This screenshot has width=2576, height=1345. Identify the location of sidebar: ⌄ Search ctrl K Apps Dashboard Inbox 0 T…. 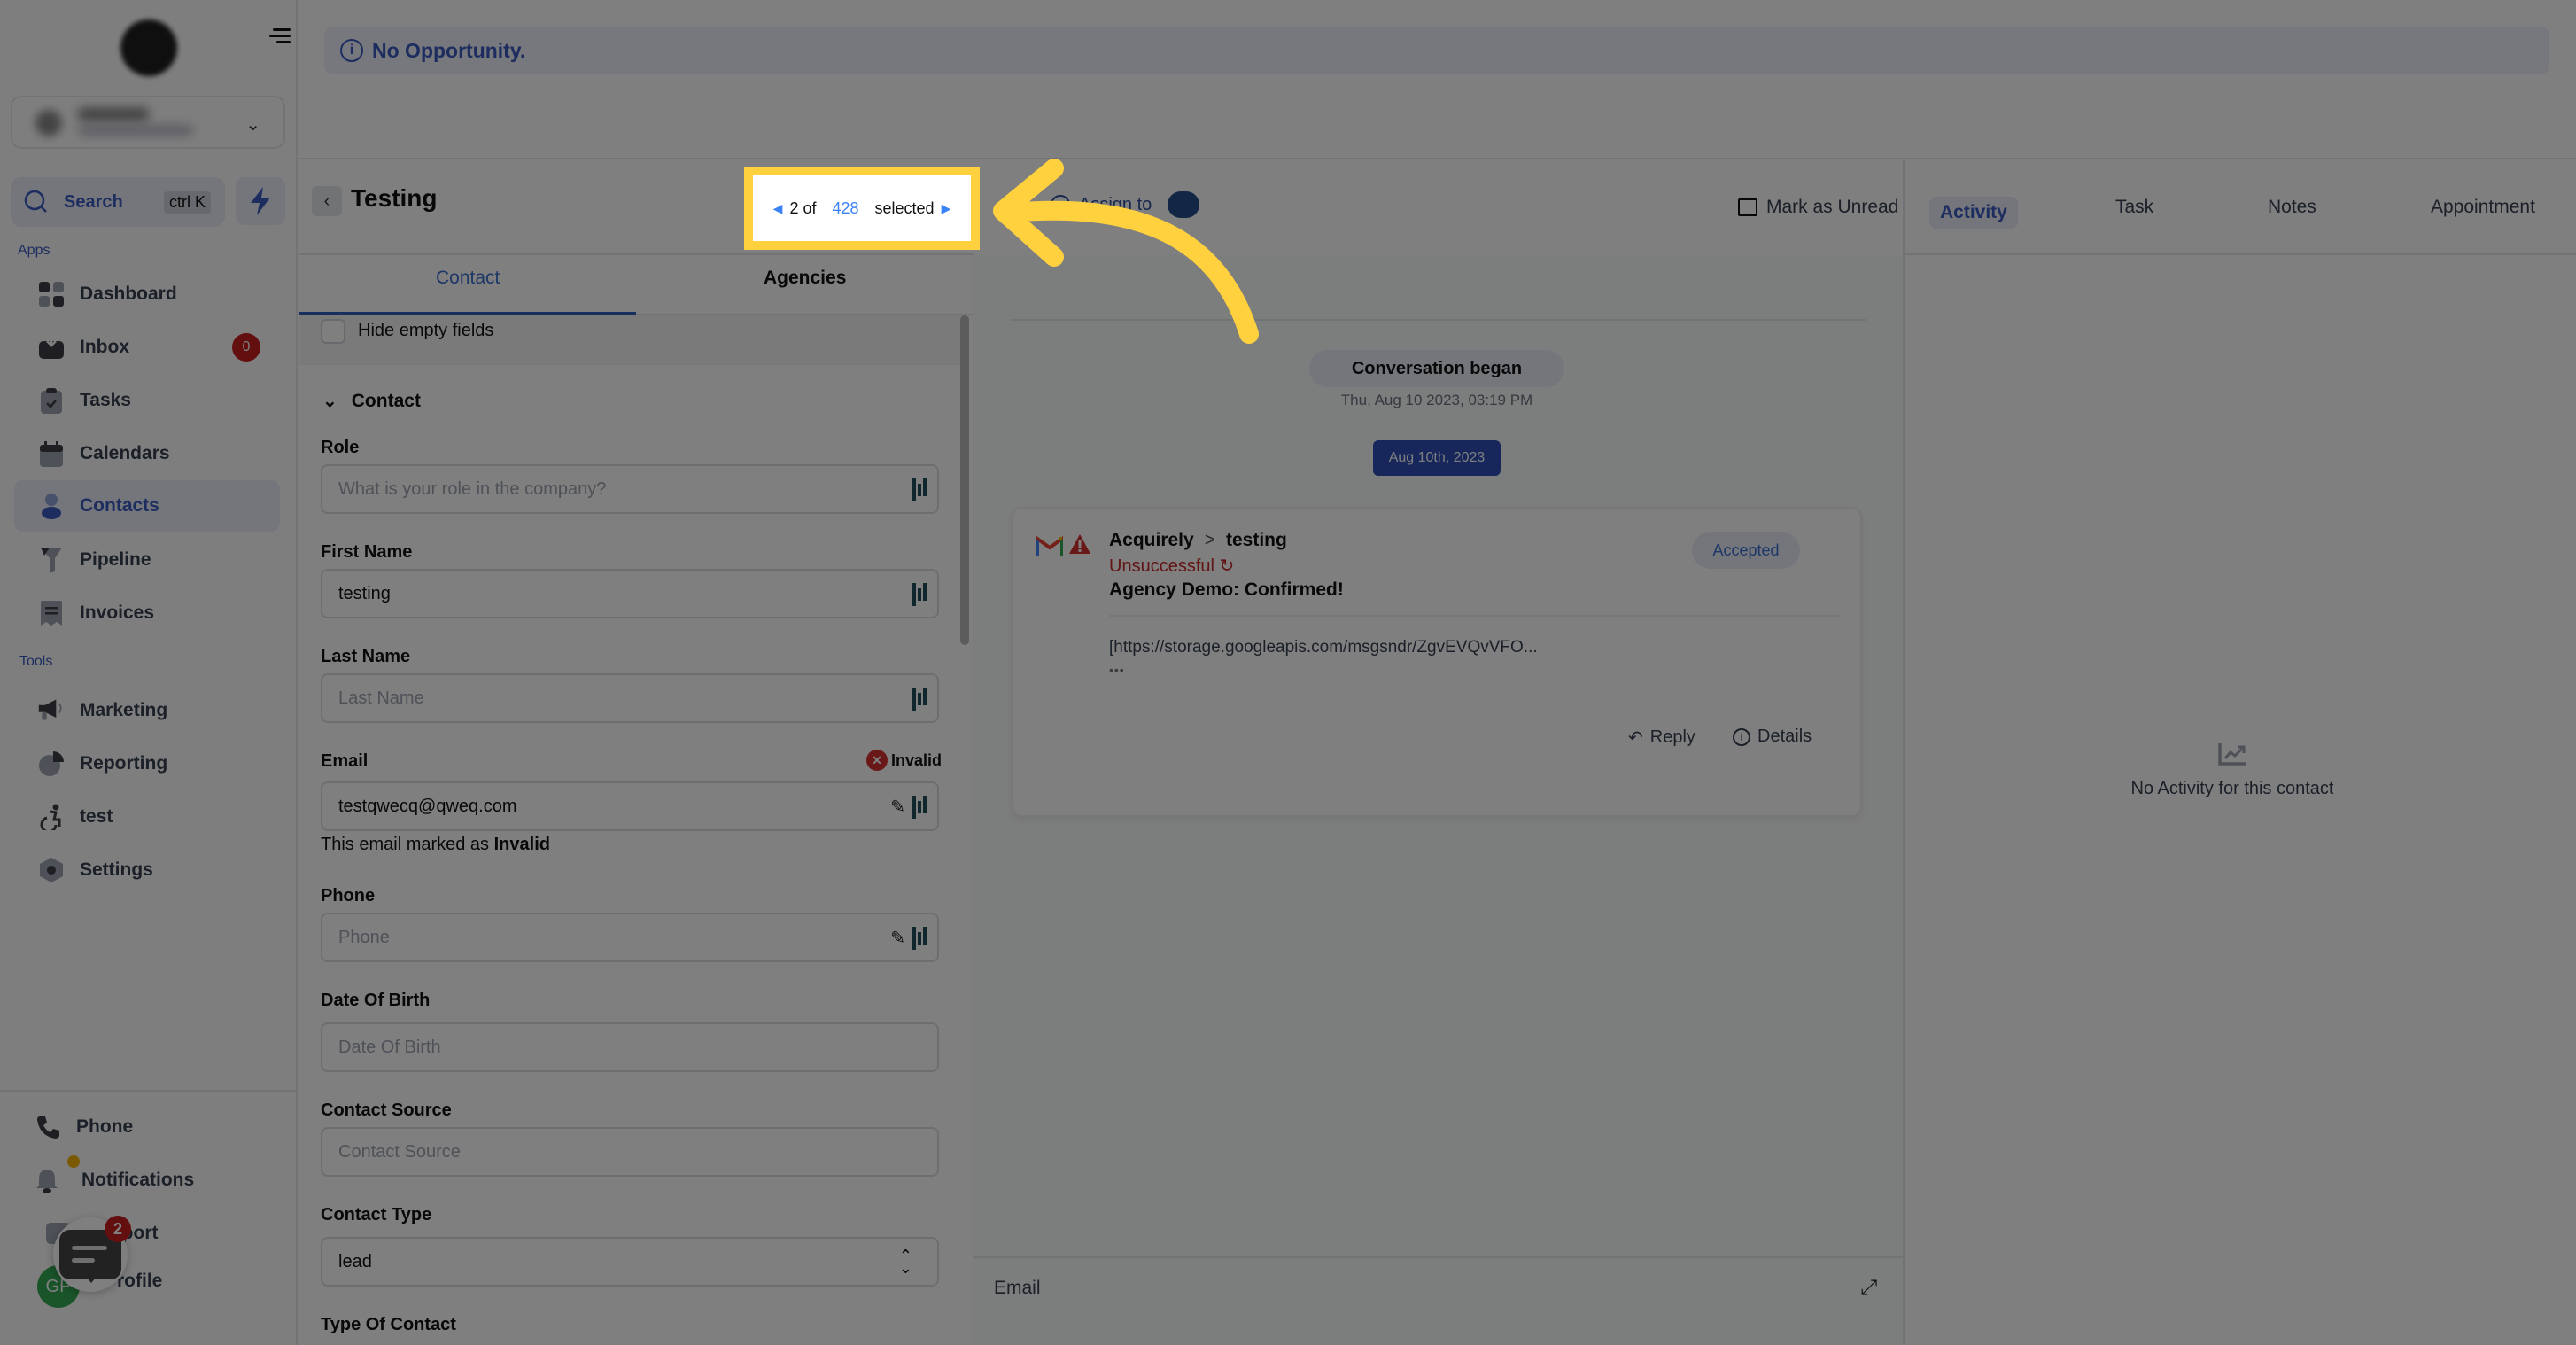
(149, 672).